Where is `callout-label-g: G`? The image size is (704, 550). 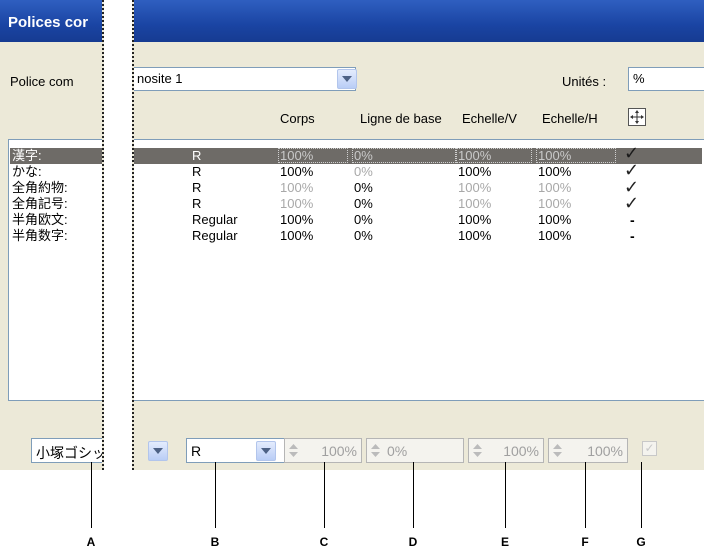
callout-label-g: G is located at coordinates (641, 542).